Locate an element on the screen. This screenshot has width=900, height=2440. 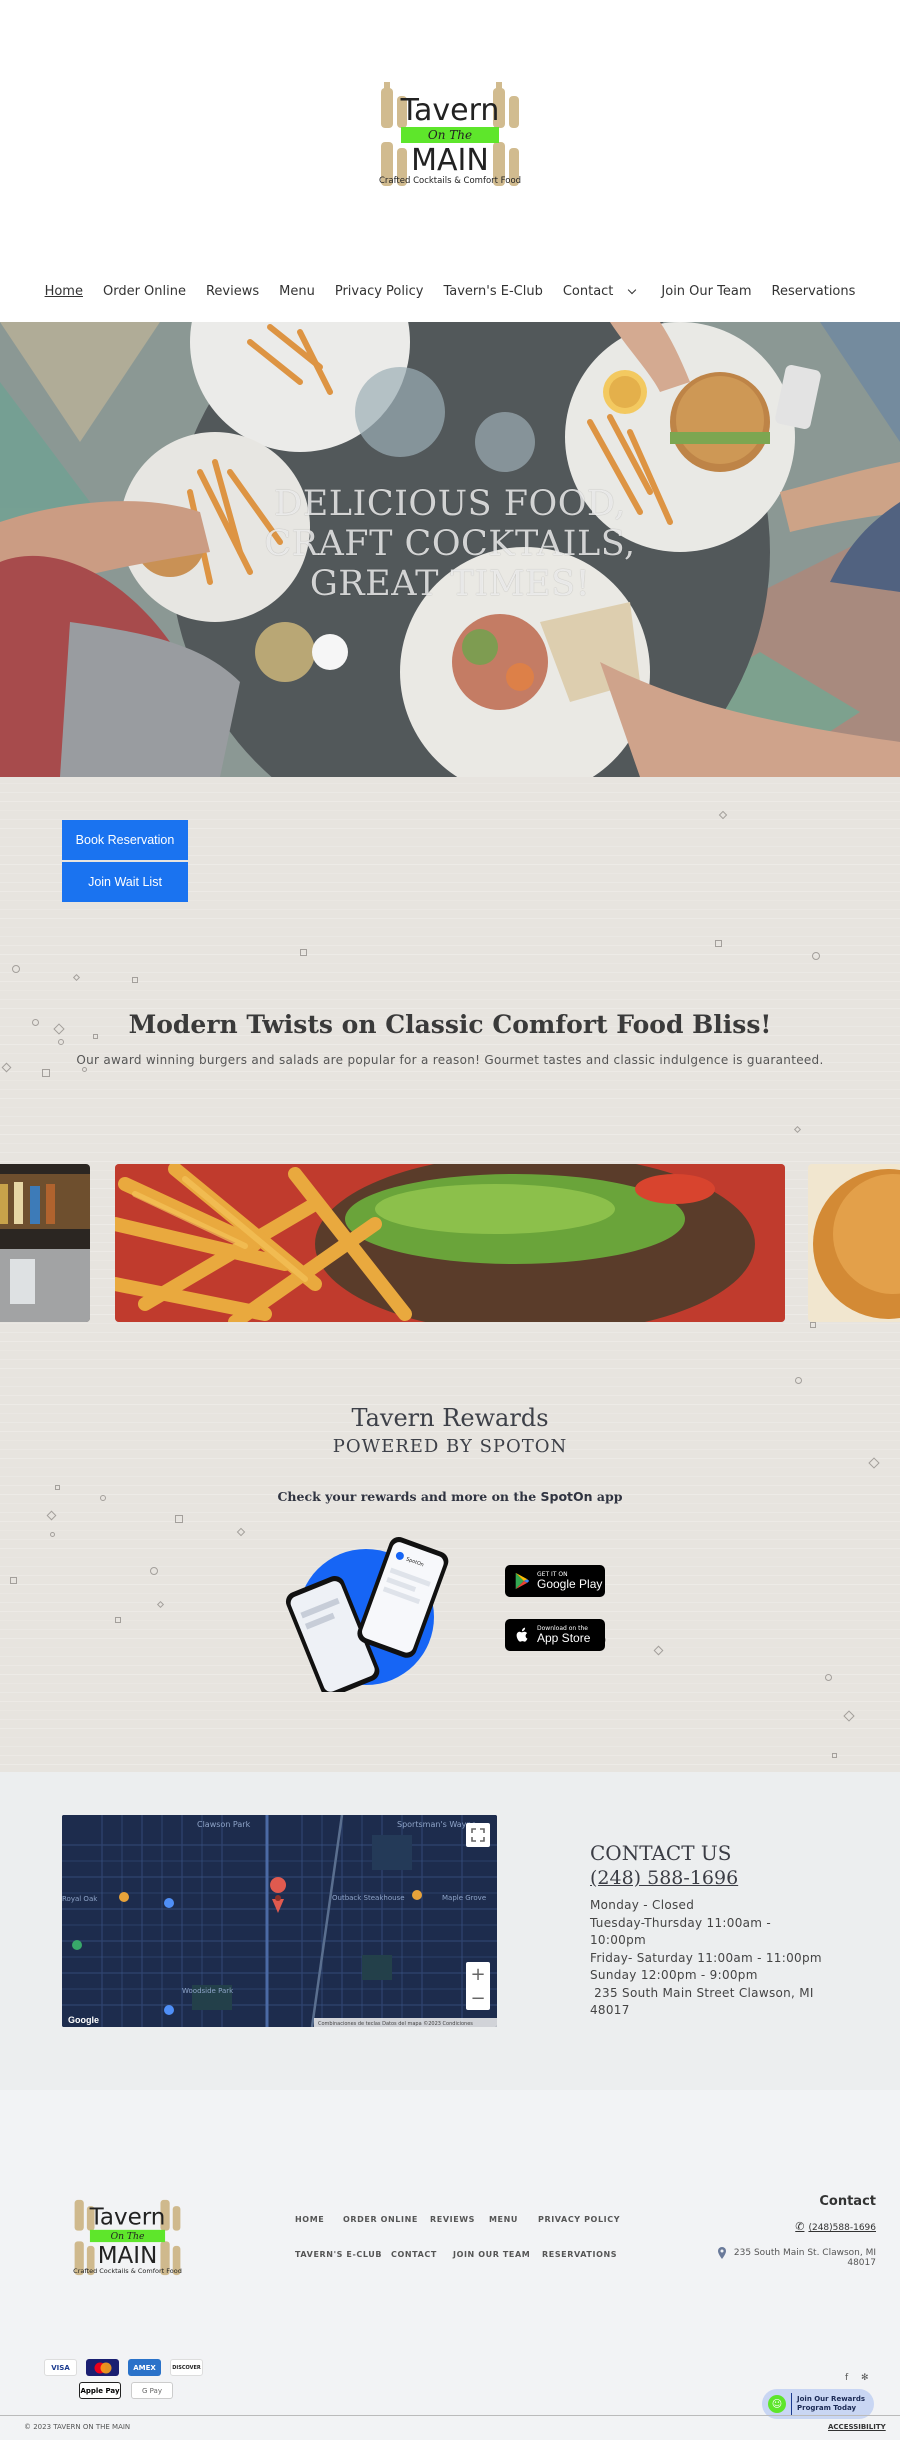
footer-phone-link: ✆ (248)588-1696 is located at coordinates (835, 2226).